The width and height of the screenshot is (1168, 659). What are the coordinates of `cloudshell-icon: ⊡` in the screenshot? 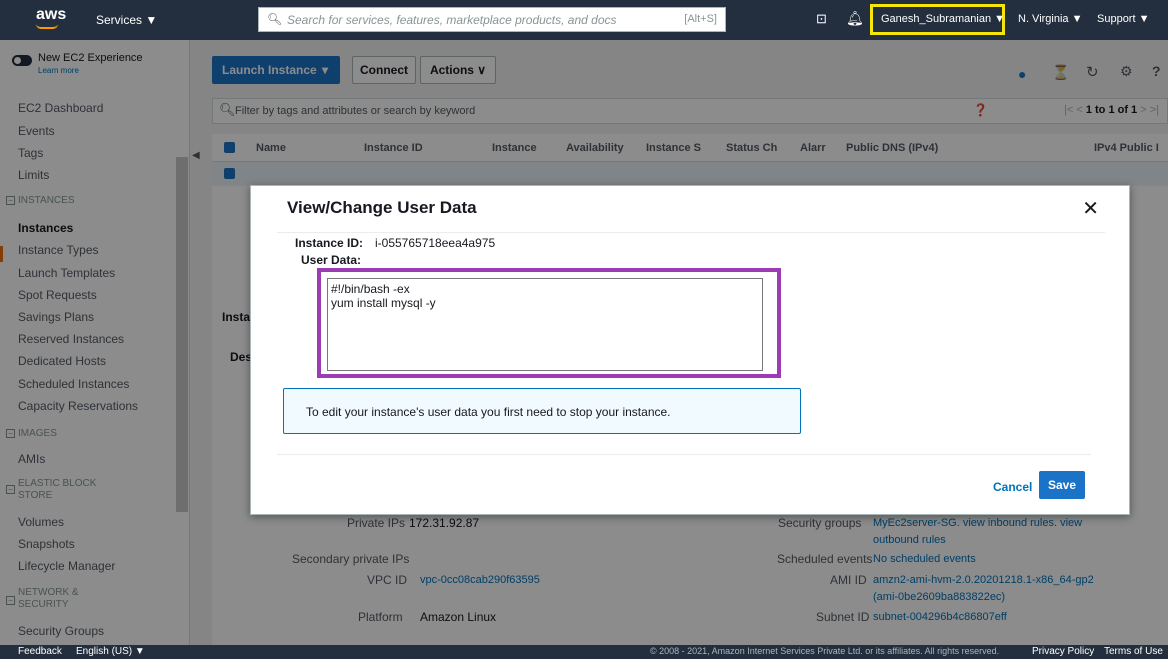 It's located at (821, 19).